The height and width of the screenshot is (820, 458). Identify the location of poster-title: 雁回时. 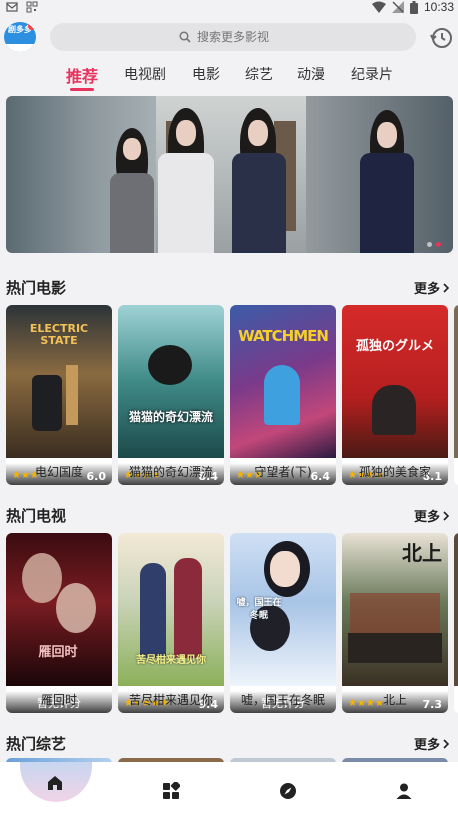
(58, 652).